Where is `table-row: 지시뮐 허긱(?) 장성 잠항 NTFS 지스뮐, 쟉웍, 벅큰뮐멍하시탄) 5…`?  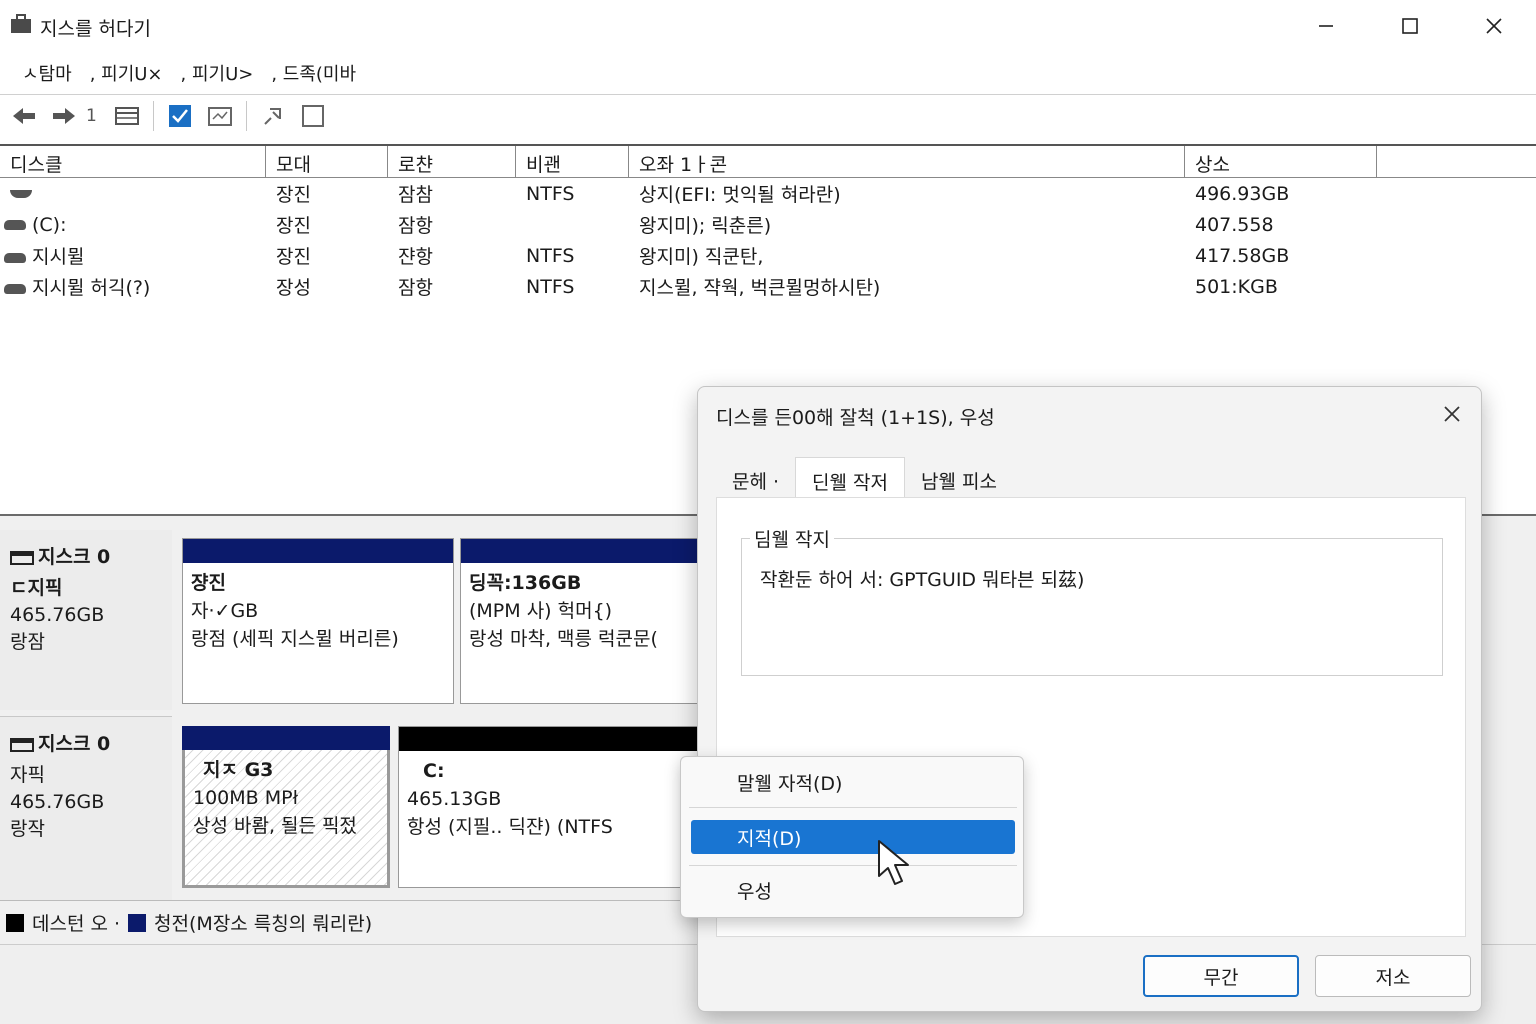
table-row: 지시뮐 허긱(?) 장성 잠항 NTFS 지스뮐, 쟉웍, 벅큰뮐멍하시탄) 5… is located at coordinates (768, 286).